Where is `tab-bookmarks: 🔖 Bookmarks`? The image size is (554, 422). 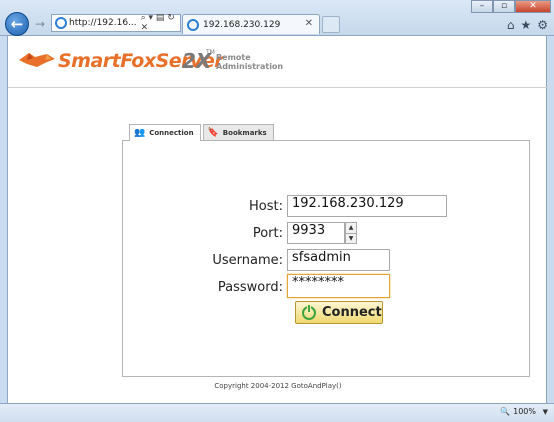 tab-bookmarks: 🔖 Bookmarks is located at coordinates (238, 132).